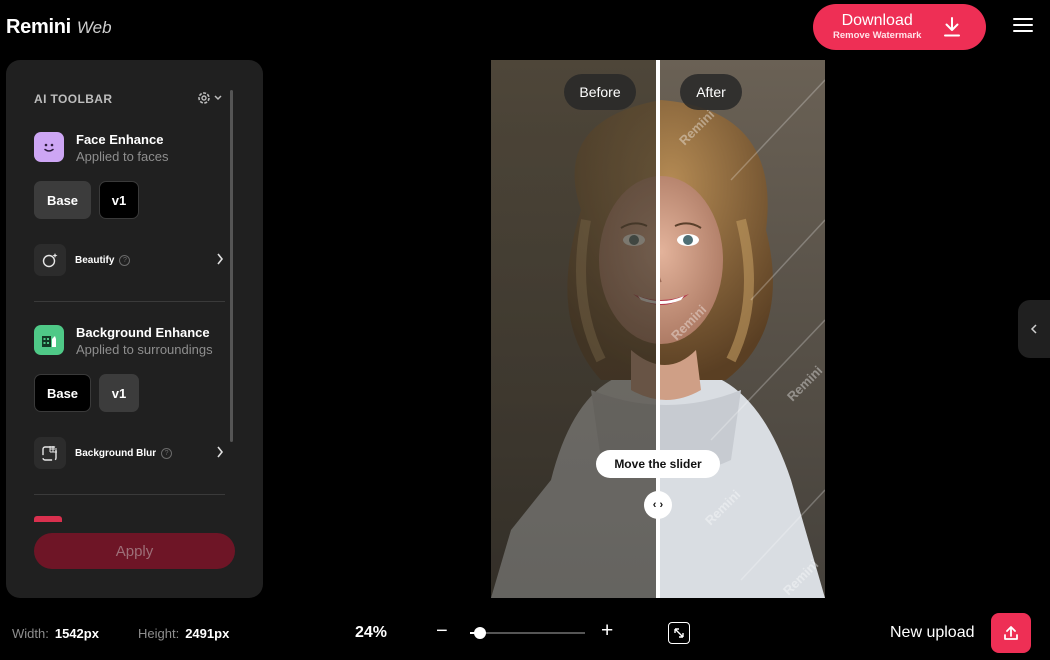  Describe the element at coordinates (49, 340) in the screenshot. I see `building-icon` at that location.